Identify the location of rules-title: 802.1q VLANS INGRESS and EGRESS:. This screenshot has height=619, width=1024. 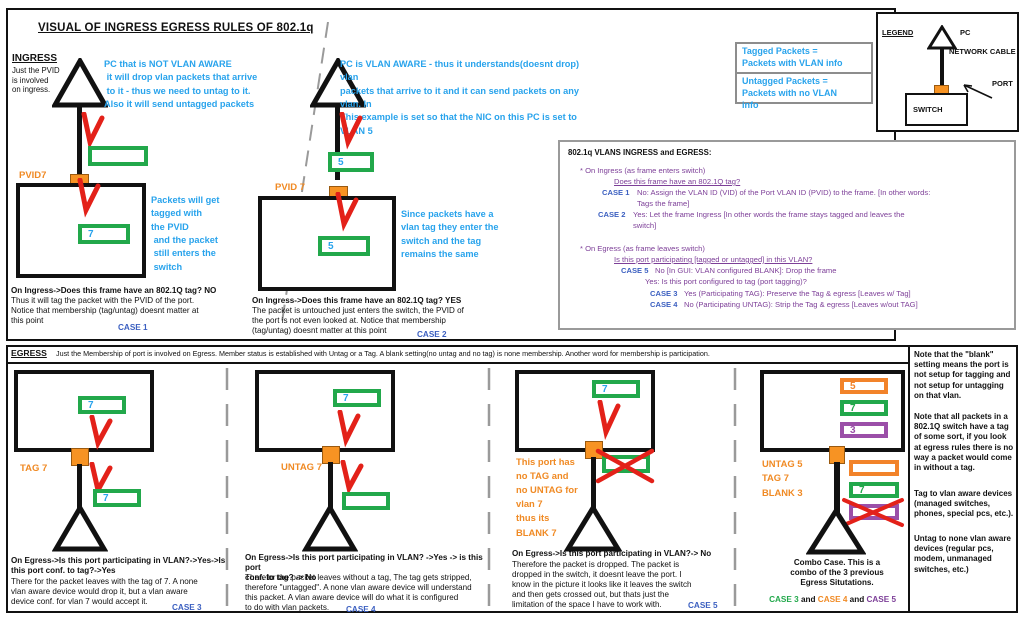
(640, 152).